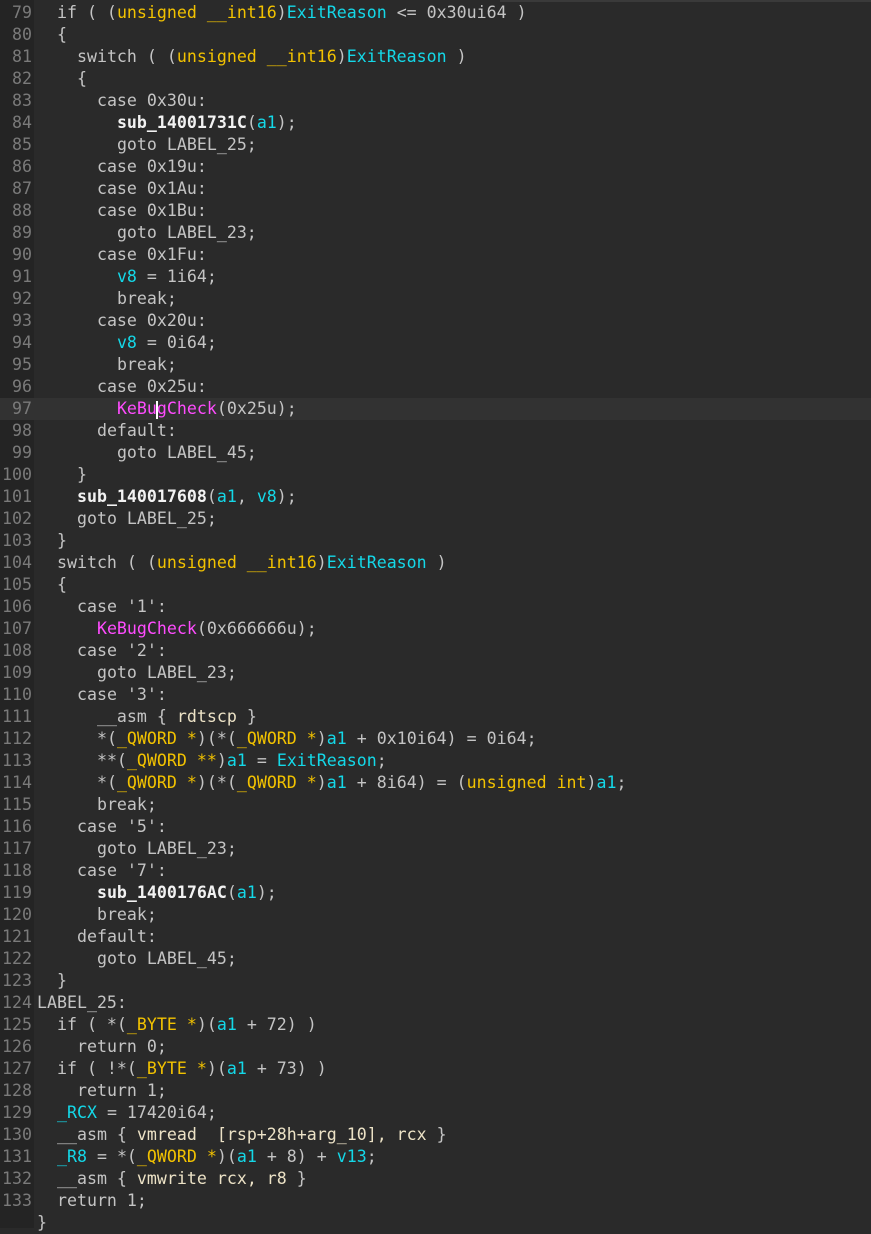 The width and height of the screenshot is (871, 1234). I want to click on code-line: 125 if ( *(_BYTE *)(a1 + 72) ), so click(435, 1025).